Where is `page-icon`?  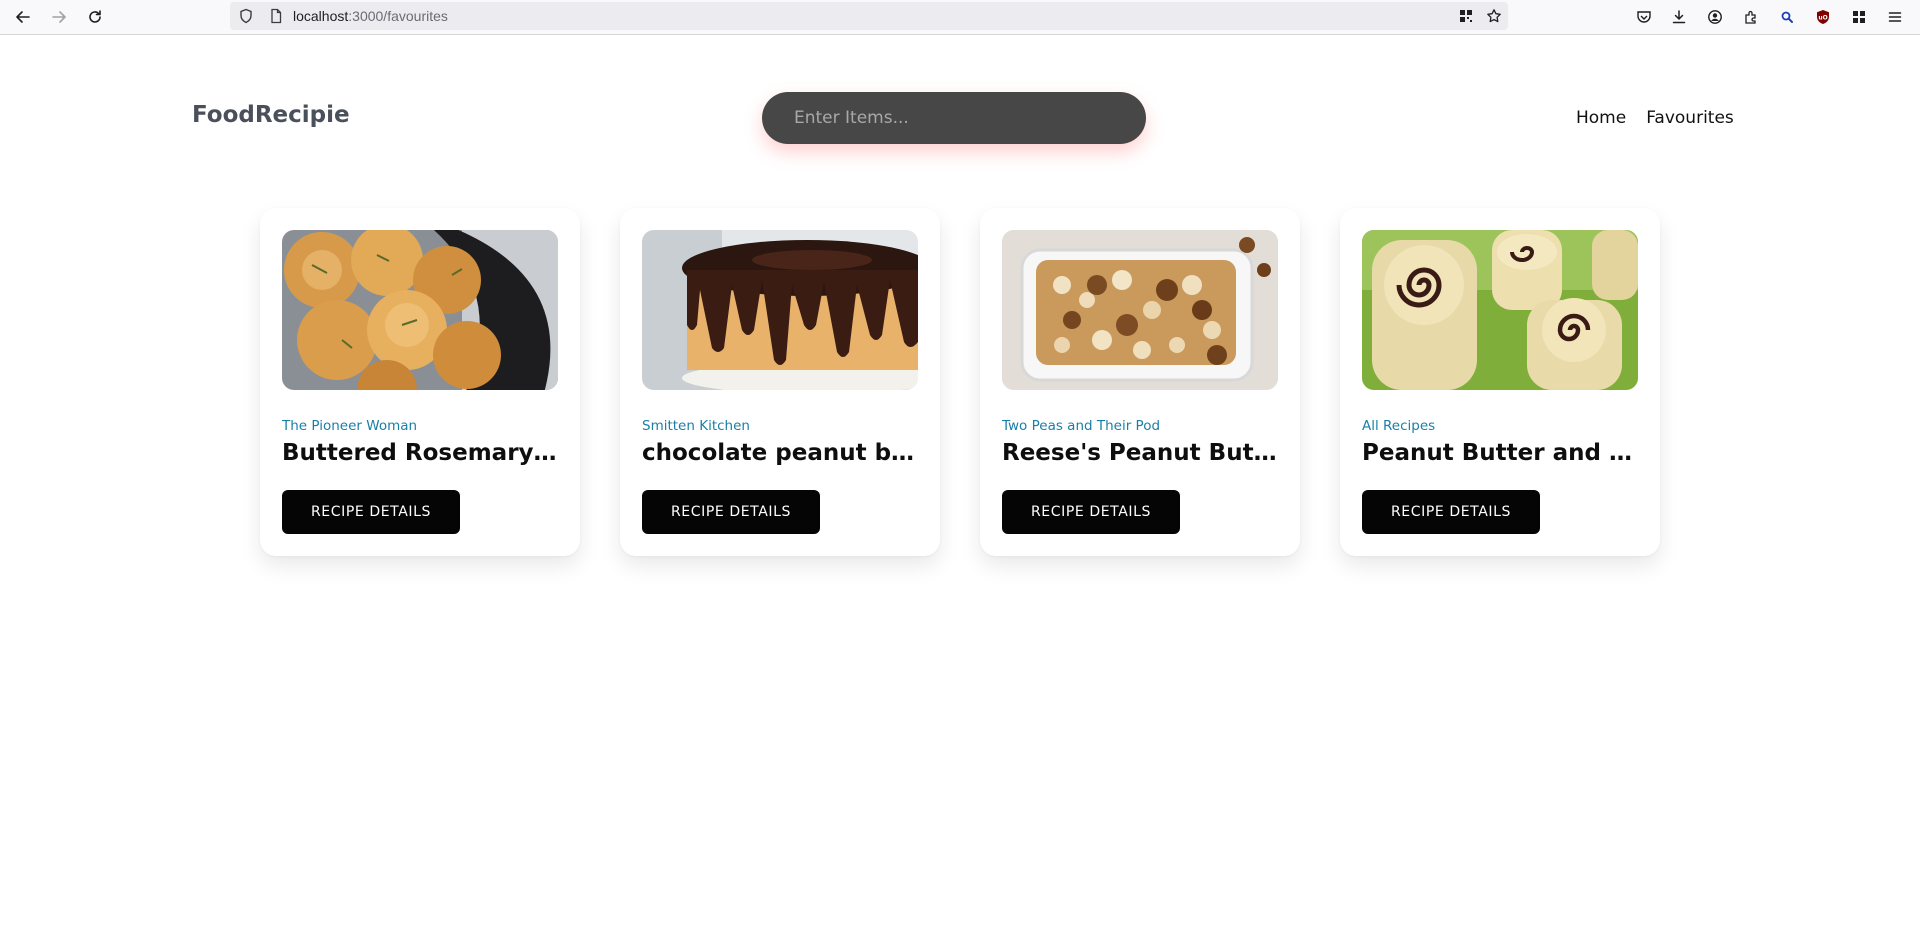 page-icon is located at coordinates (276, 16).